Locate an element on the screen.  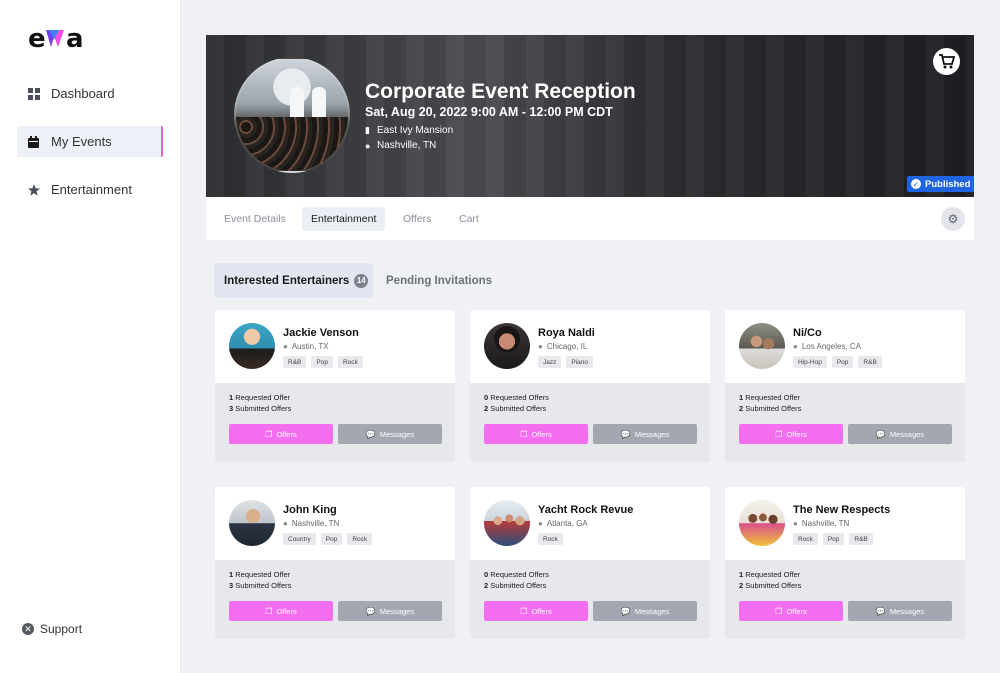
svg-text: e is located at coordinates (37, 38).